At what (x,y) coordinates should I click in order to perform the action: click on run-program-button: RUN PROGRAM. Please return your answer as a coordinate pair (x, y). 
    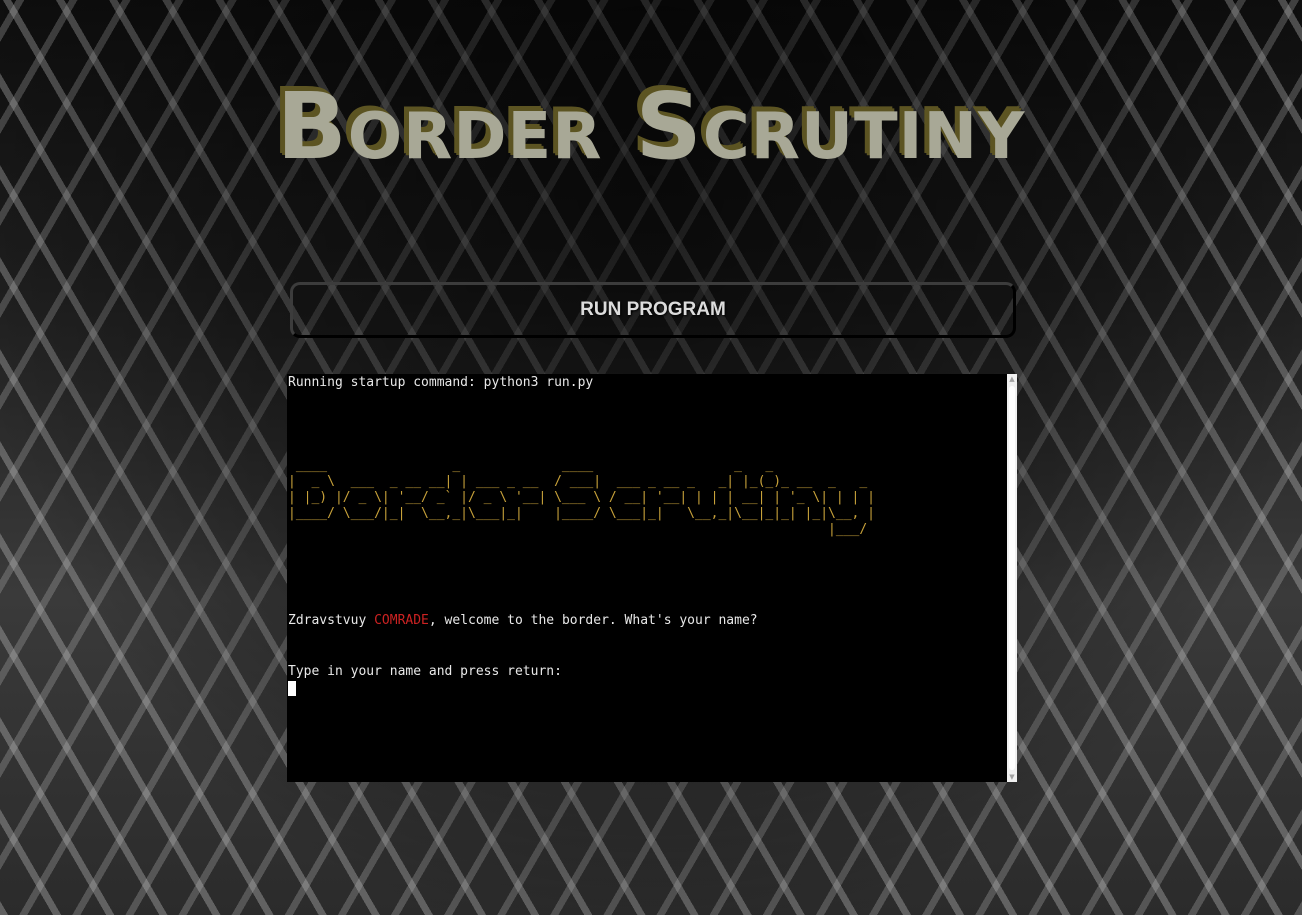
    Looking at the image, I should click on (653, 310).